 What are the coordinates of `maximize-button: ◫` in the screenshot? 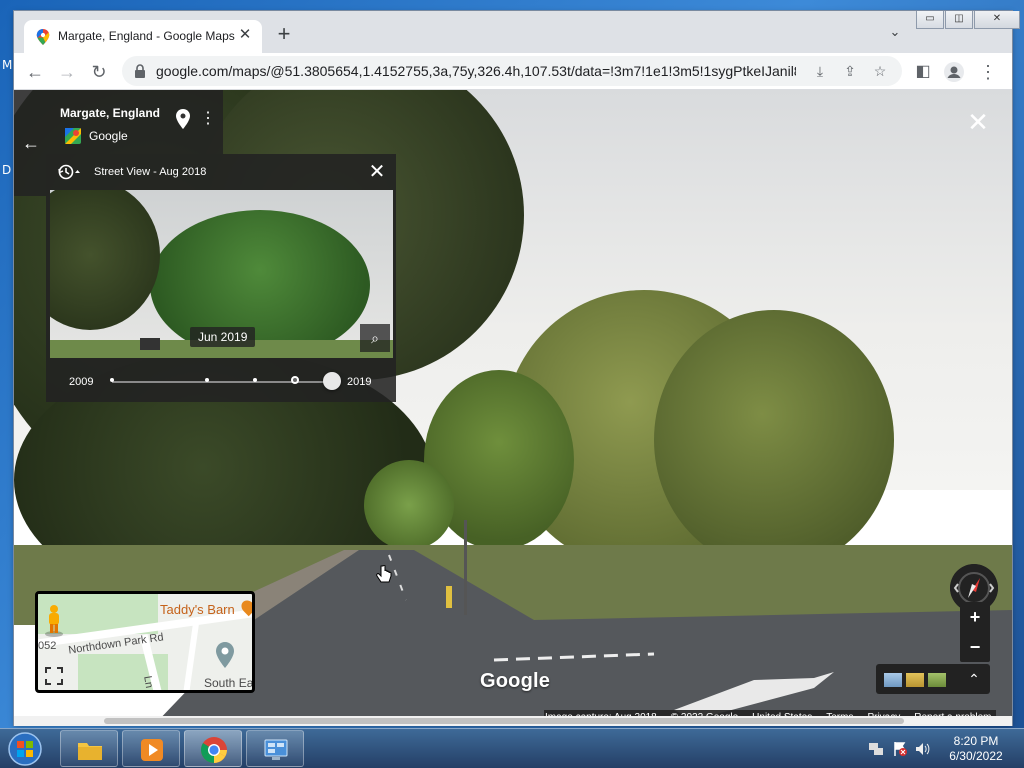 It's located at (959, 20).